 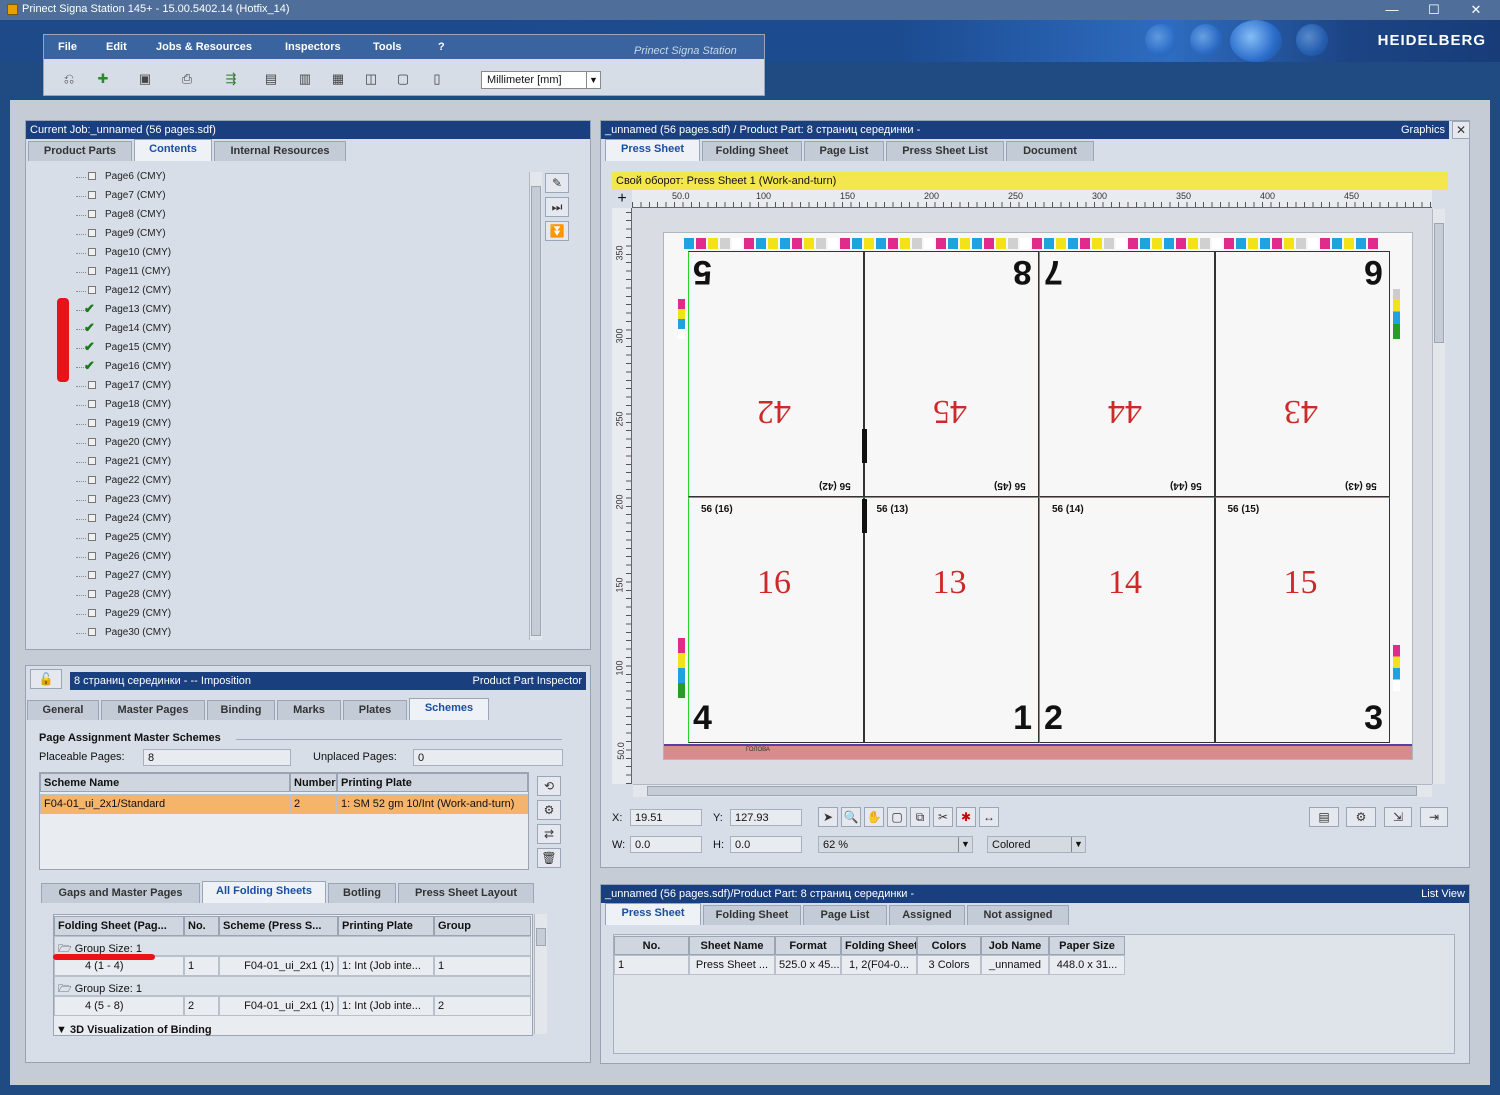 I want to click on col-fs-printing-plate: Printing Plate, so click(x=386, y=926).